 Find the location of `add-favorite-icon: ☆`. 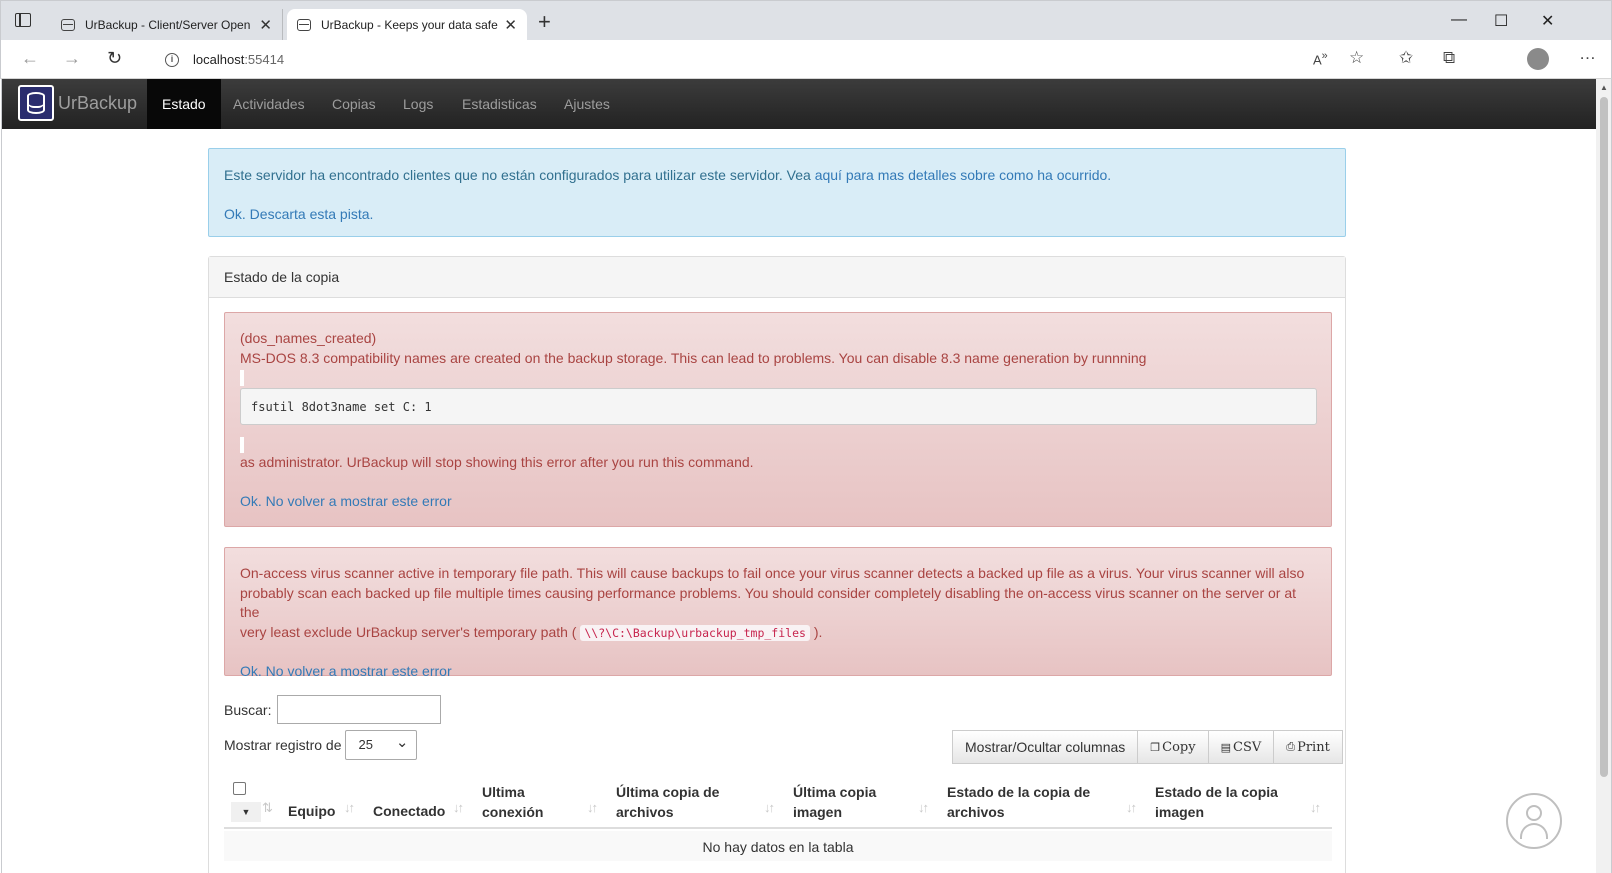

add-favorite-icon: ☆ is located at coordinates (1356, 58).